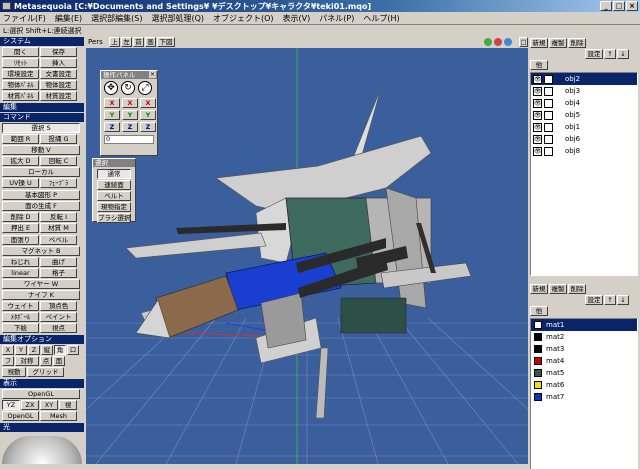  I want to click on knife-button: ナイフ K, so click(41, 295).